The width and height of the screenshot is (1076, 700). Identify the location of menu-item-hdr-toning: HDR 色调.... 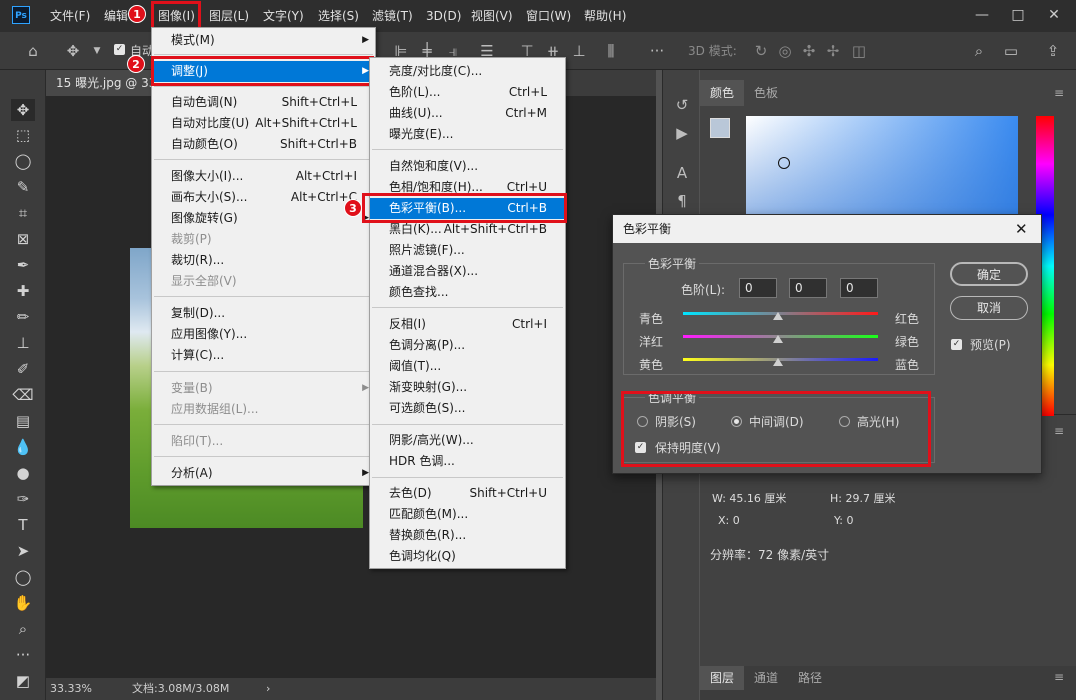
(467, 461).